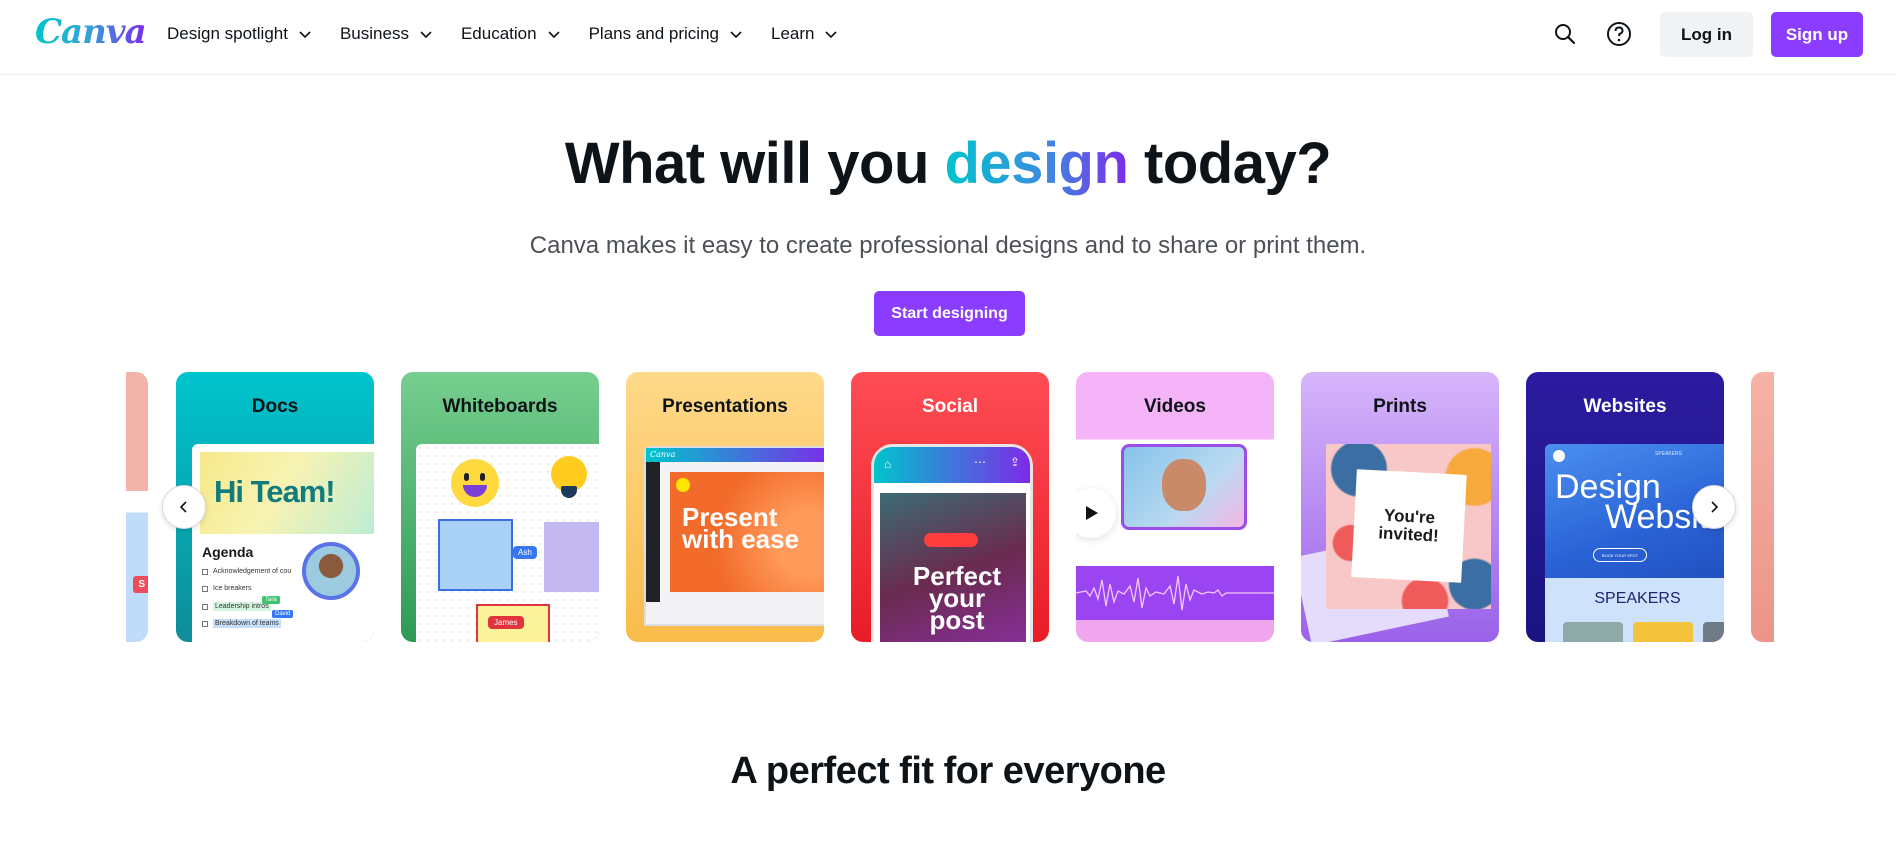 Image resolution: width=1896 pixels, height=843 pixels. I want to click on avatar-photo, so click(331, 571).